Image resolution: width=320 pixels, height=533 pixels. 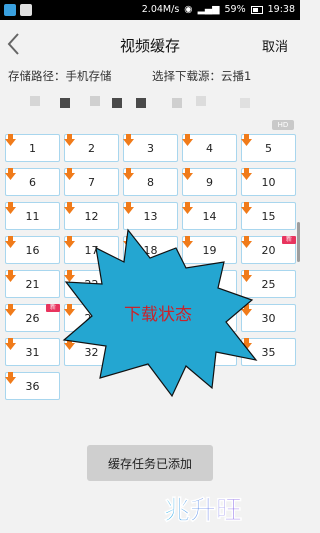 I want to click on episode-tile: 20 新, so click(x=268, y=250).